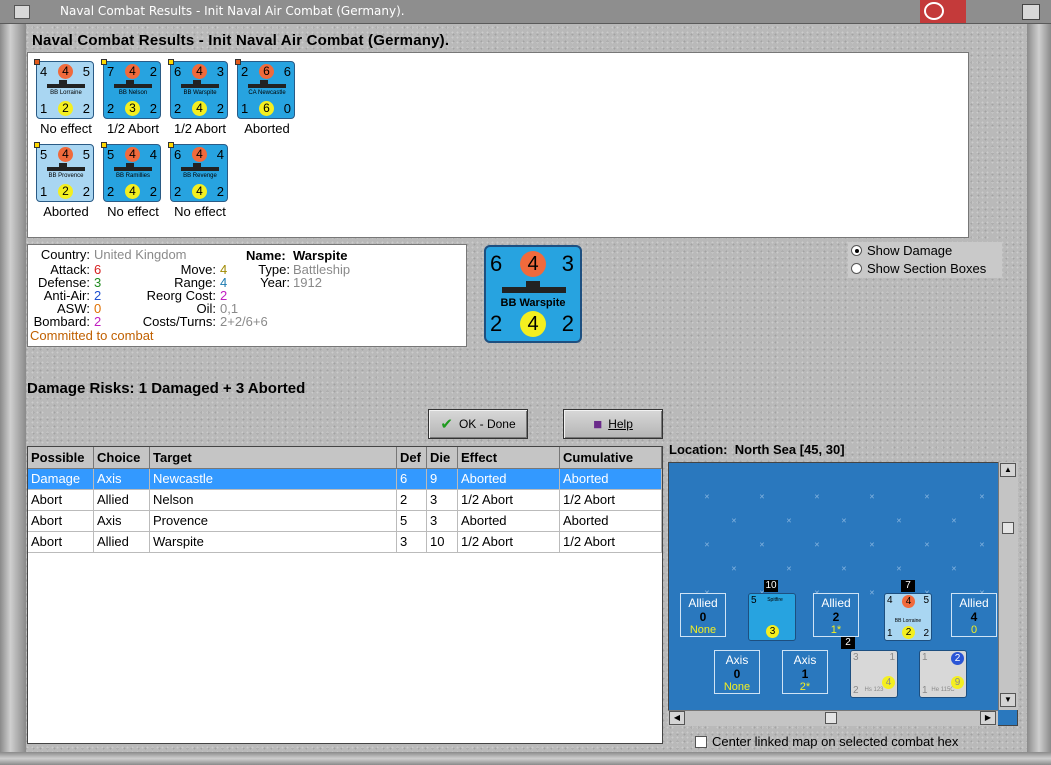  What do you see at coordinates (275, 282) in the screenshot?
I see `year-label: Year:` at bounding box center [275, 282].